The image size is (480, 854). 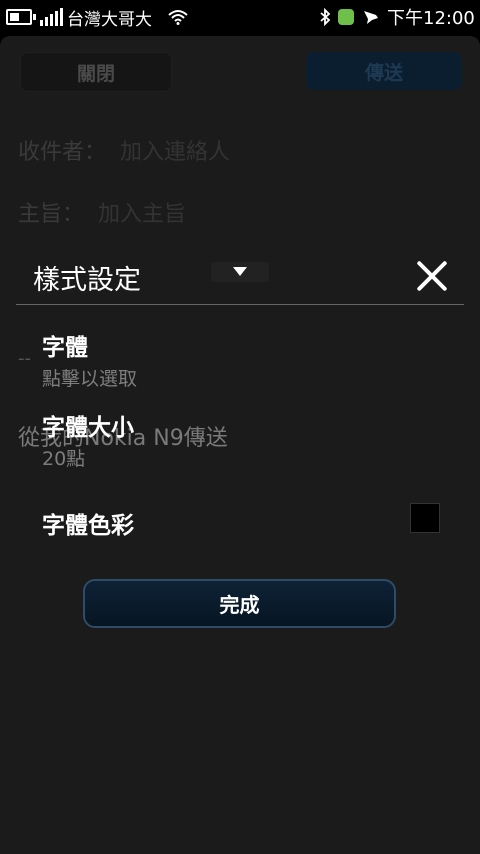 I want to click on font-size-option-value: 20點, so click(x=64, y=459).